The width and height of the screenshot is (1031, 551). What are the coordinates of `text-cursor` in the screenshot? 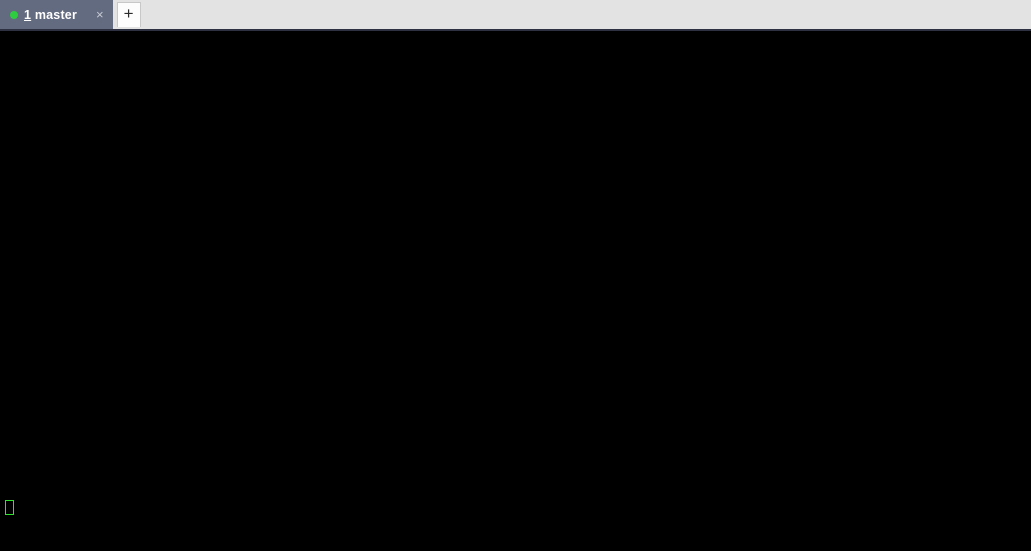 It's located at (9, 508).